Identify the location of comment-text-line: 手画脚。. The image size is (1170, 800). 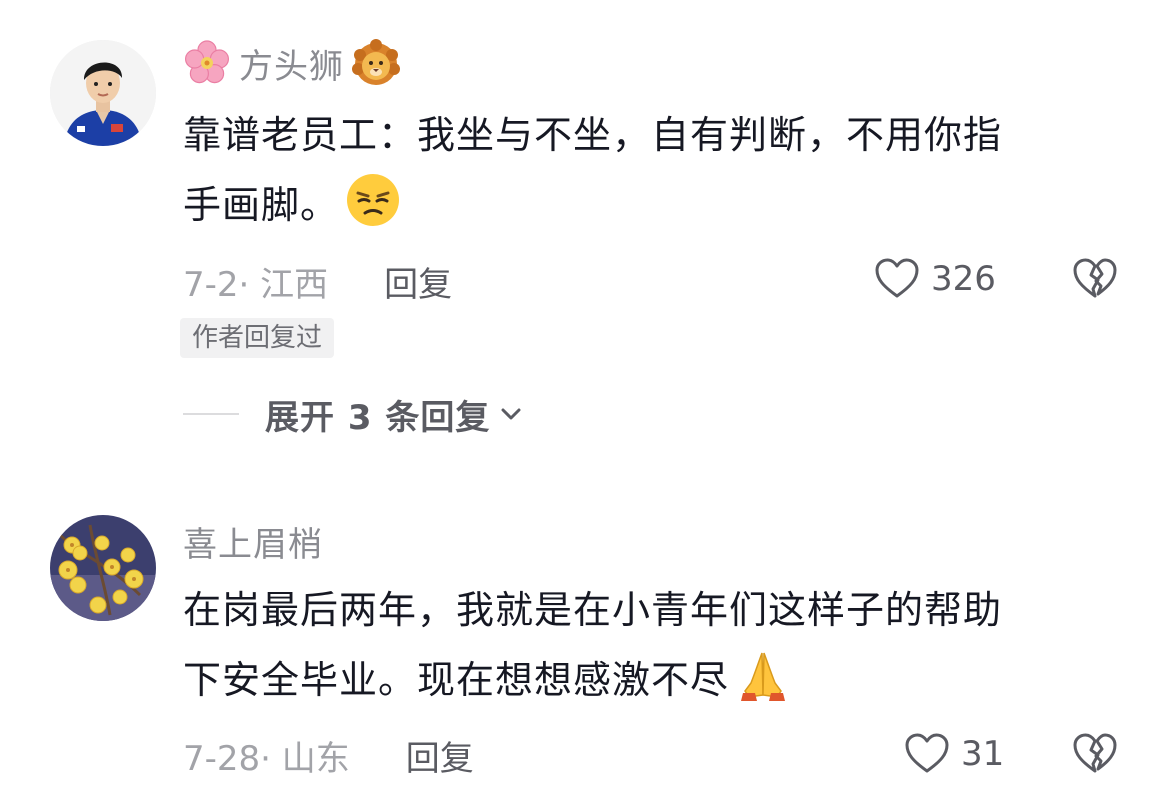
(648, 205).